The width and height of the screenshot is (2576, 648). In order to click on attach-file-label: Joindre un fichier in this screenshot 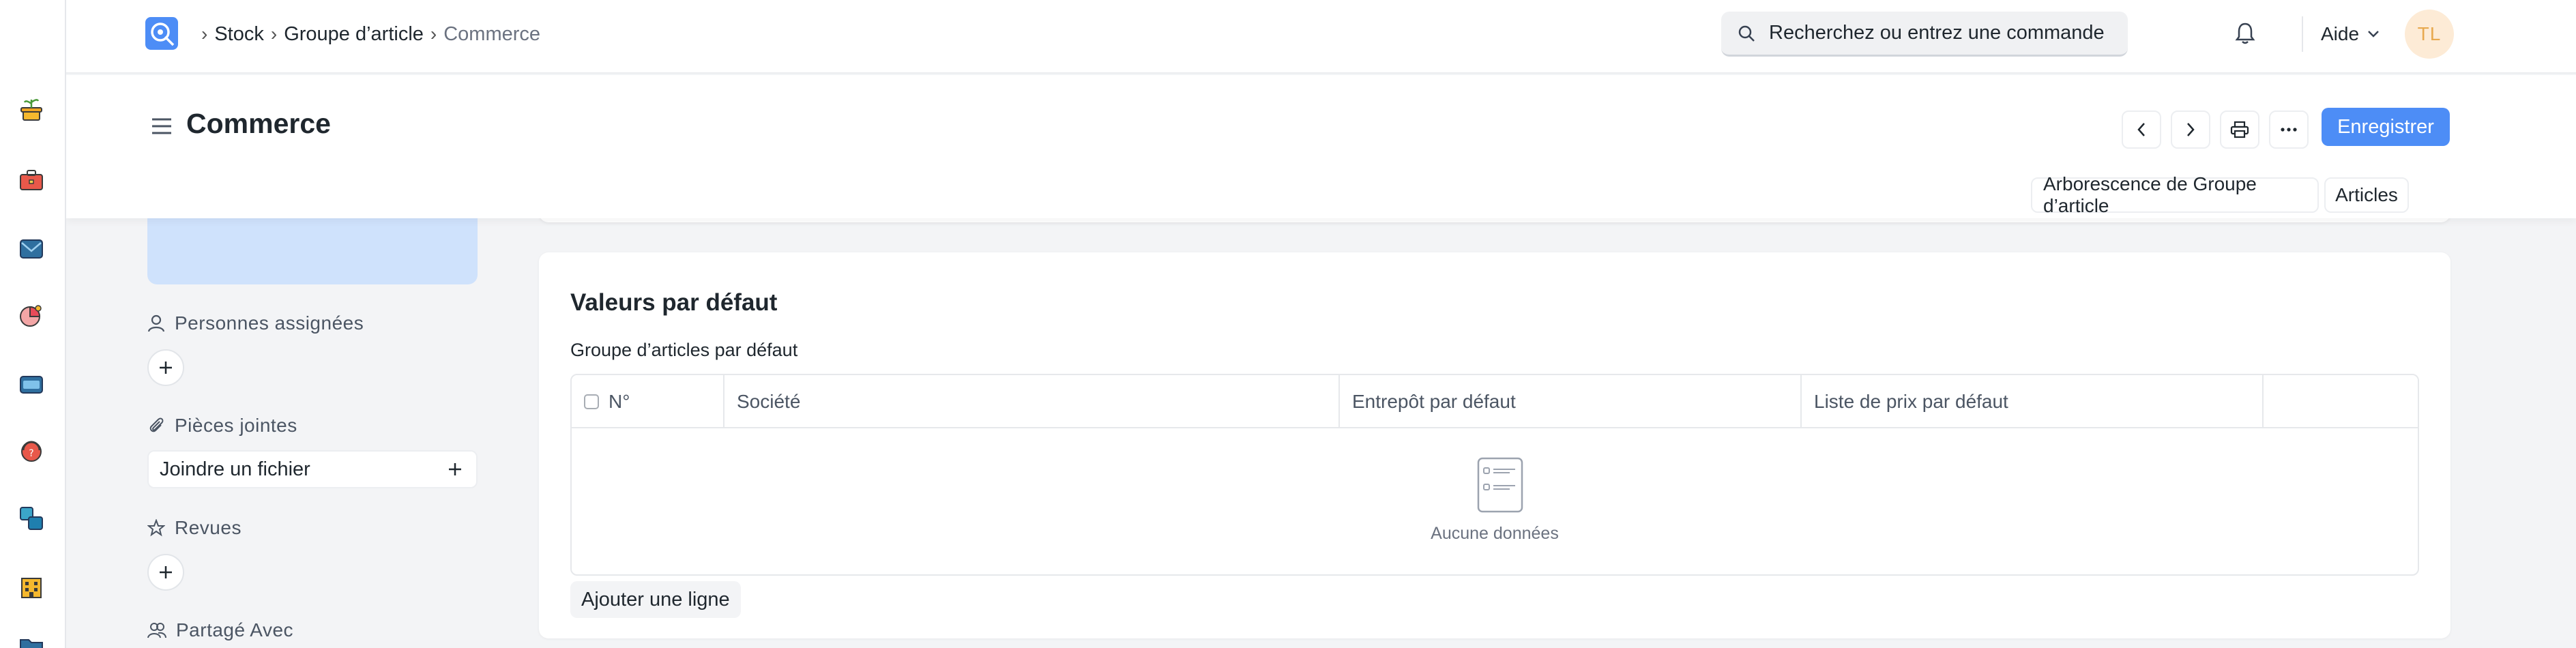, I will do `click(235, 469)`.